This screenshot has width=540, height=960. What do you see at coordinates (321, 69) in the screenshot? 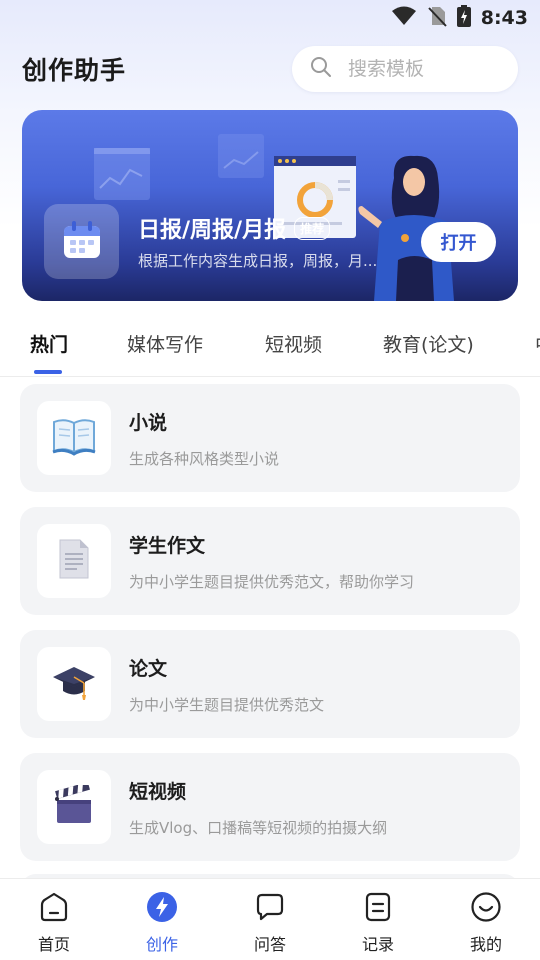
I see `search-icon` at bounding box center [321, 69].